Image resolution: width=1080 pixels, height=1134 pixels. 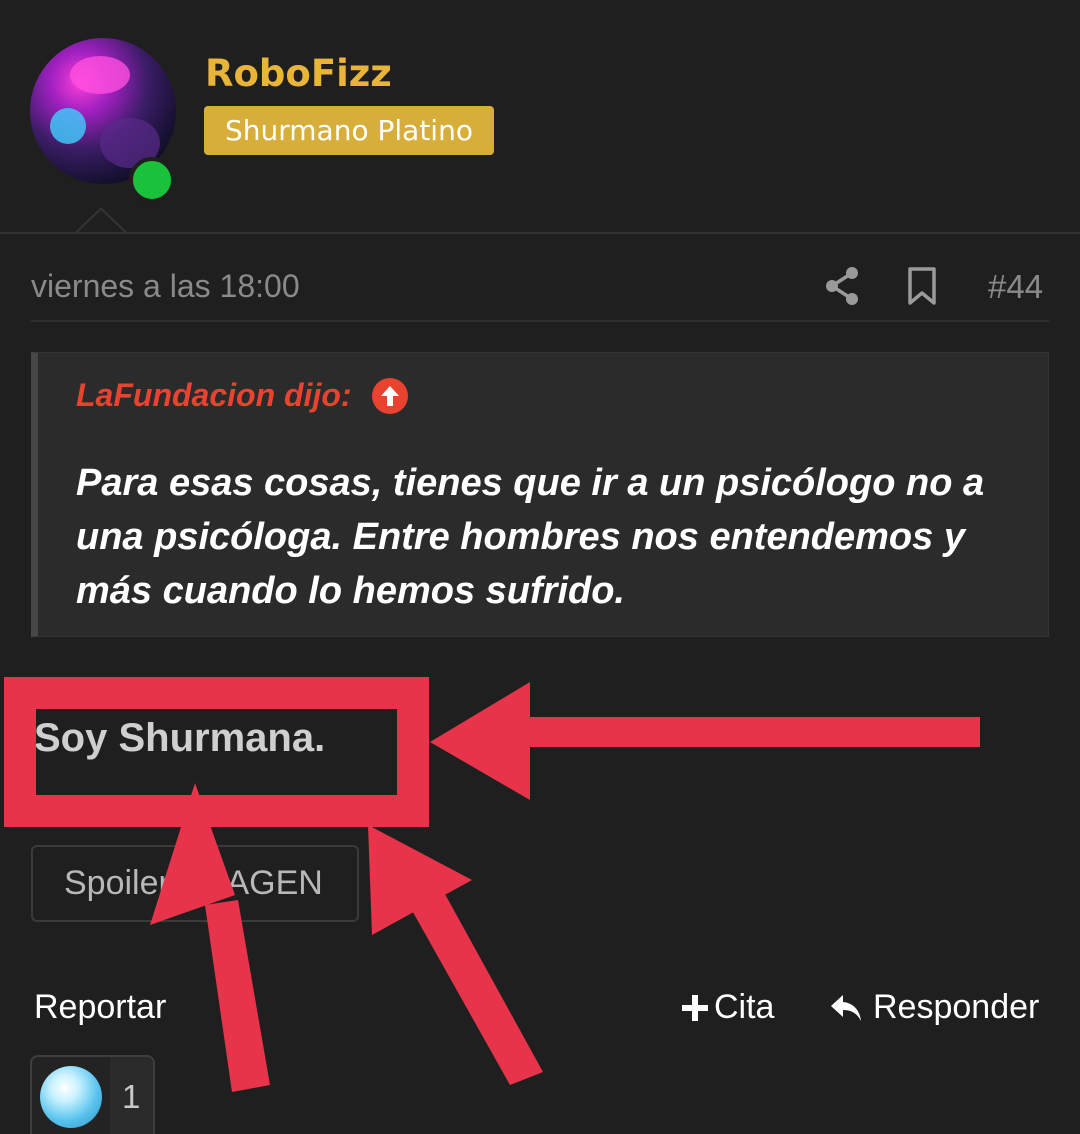 I want to click on diamond-icon, so click(x=71, y=1097).